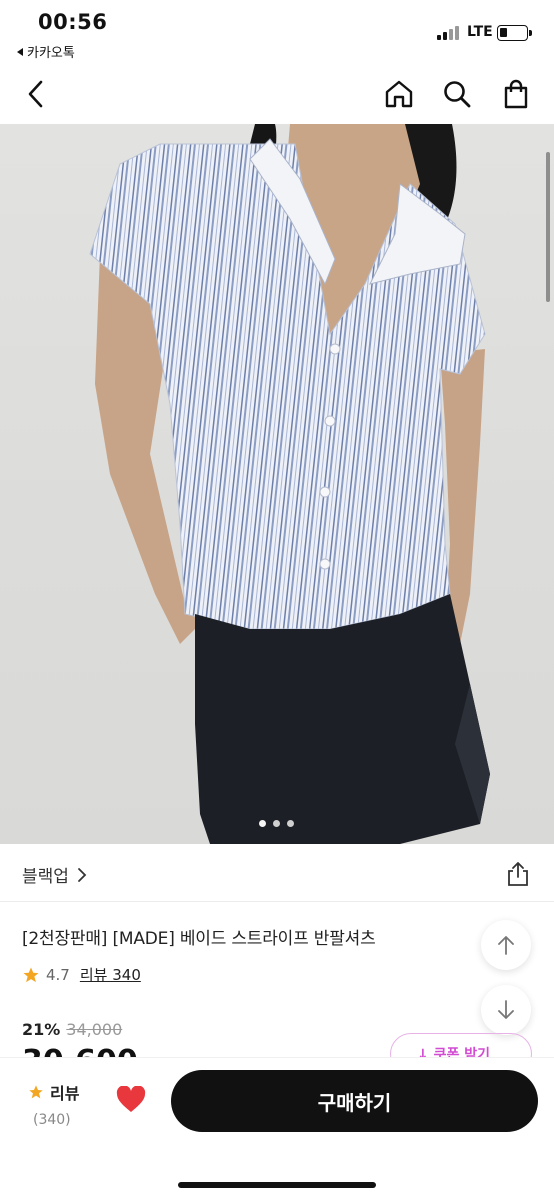 This screenshot has height=1200, width=554. I want to click on share-button, so click(518, 874).